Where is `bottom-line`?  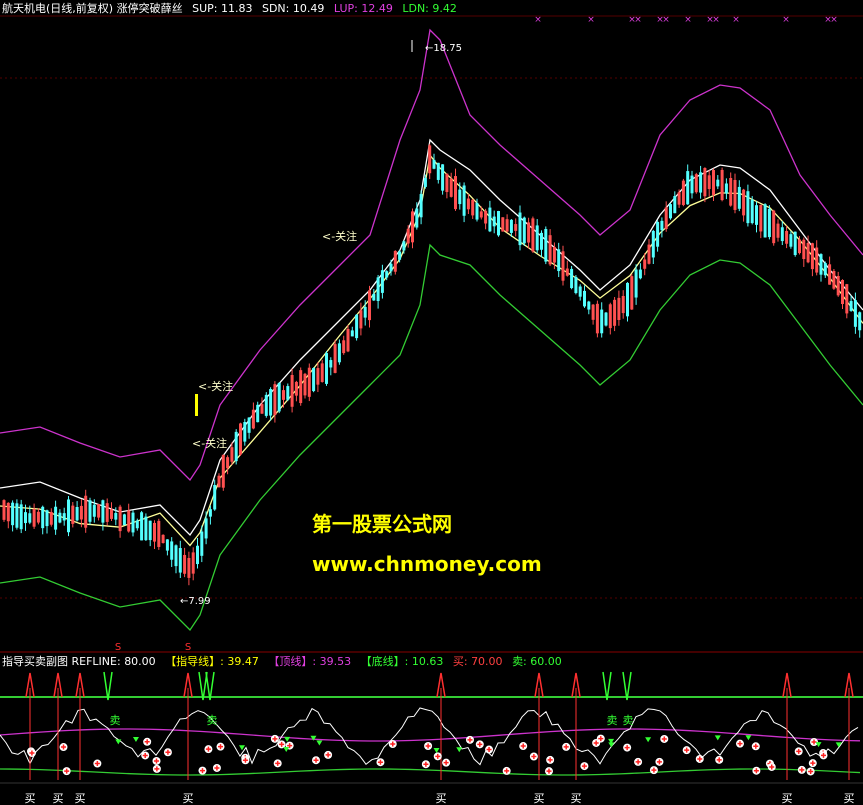
bottom-line is located at coordinates (430, 772).